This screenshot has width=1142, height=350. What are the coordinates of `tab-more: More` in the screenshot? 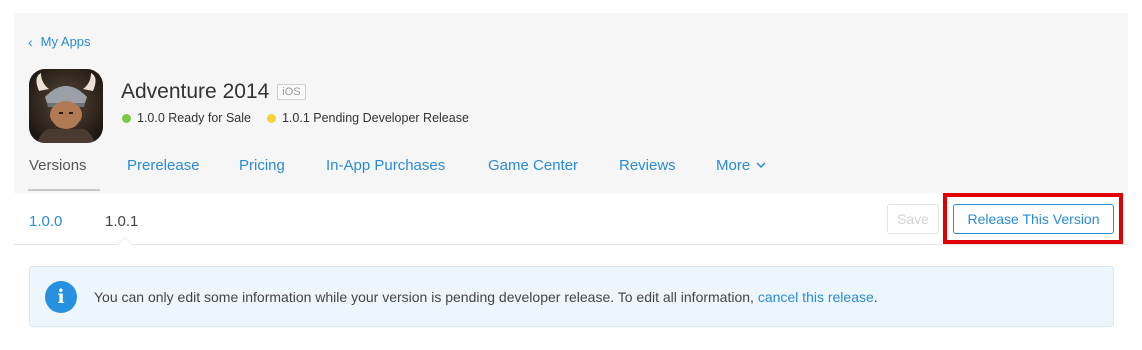 It's located at (741, 165).